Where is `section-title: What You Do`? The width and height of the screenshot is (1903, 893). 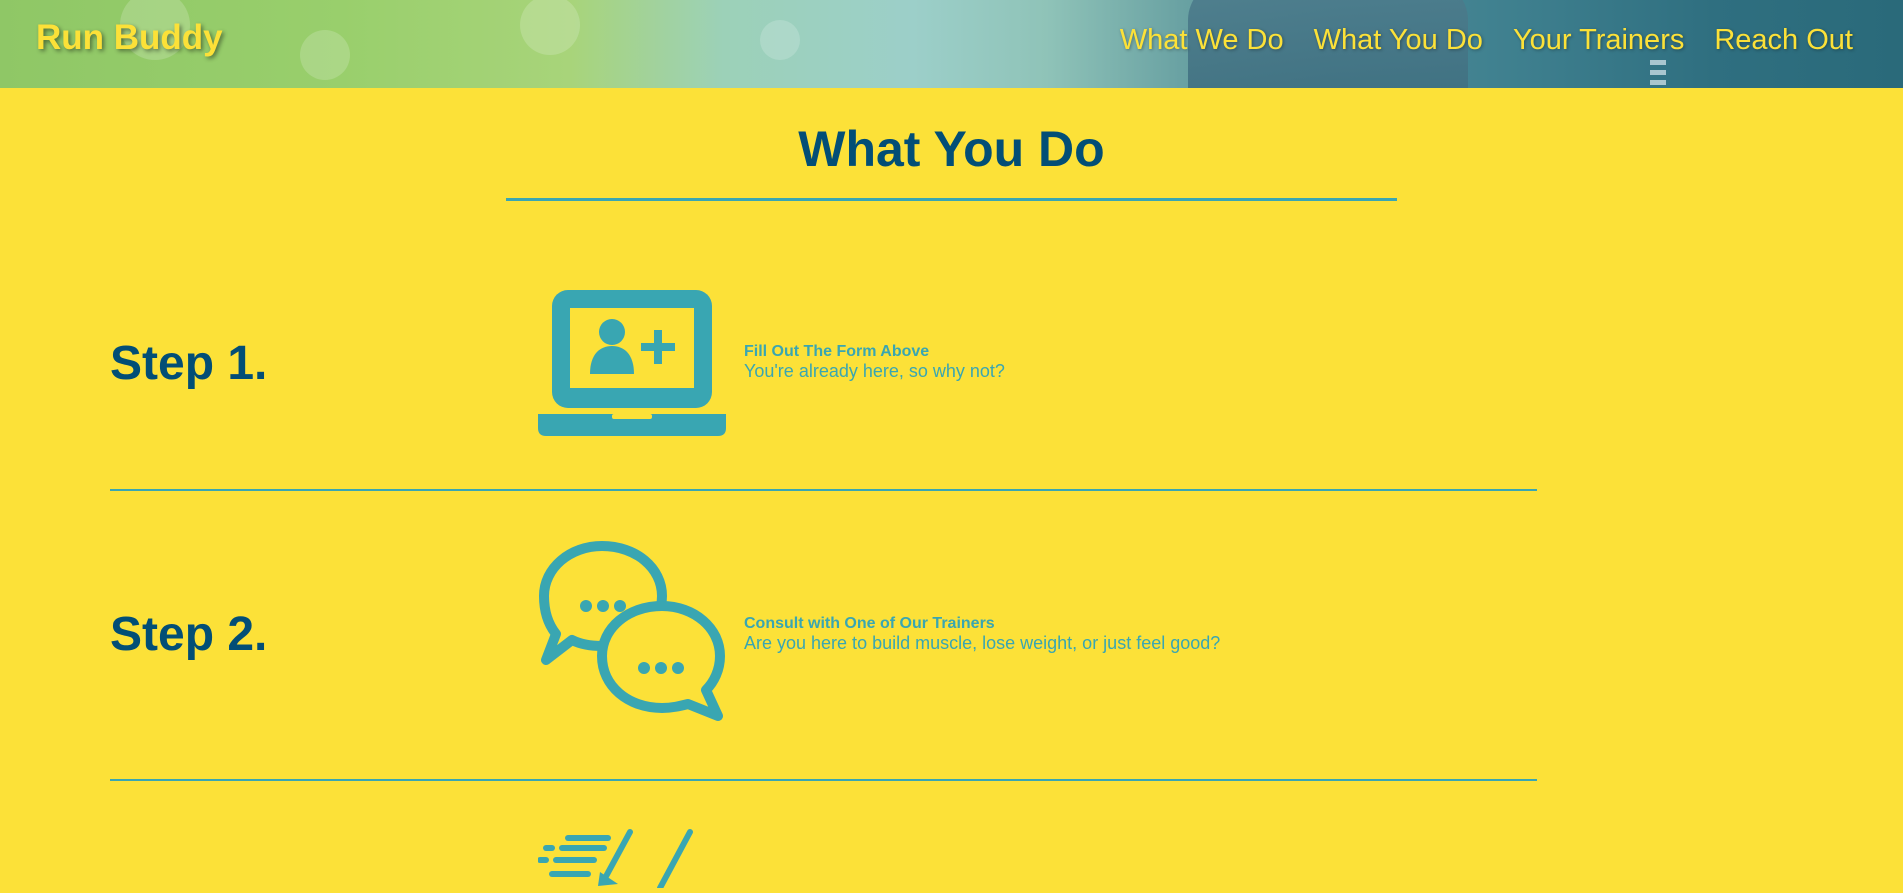 section-title: What You Do is located at coordinates (951, 149).